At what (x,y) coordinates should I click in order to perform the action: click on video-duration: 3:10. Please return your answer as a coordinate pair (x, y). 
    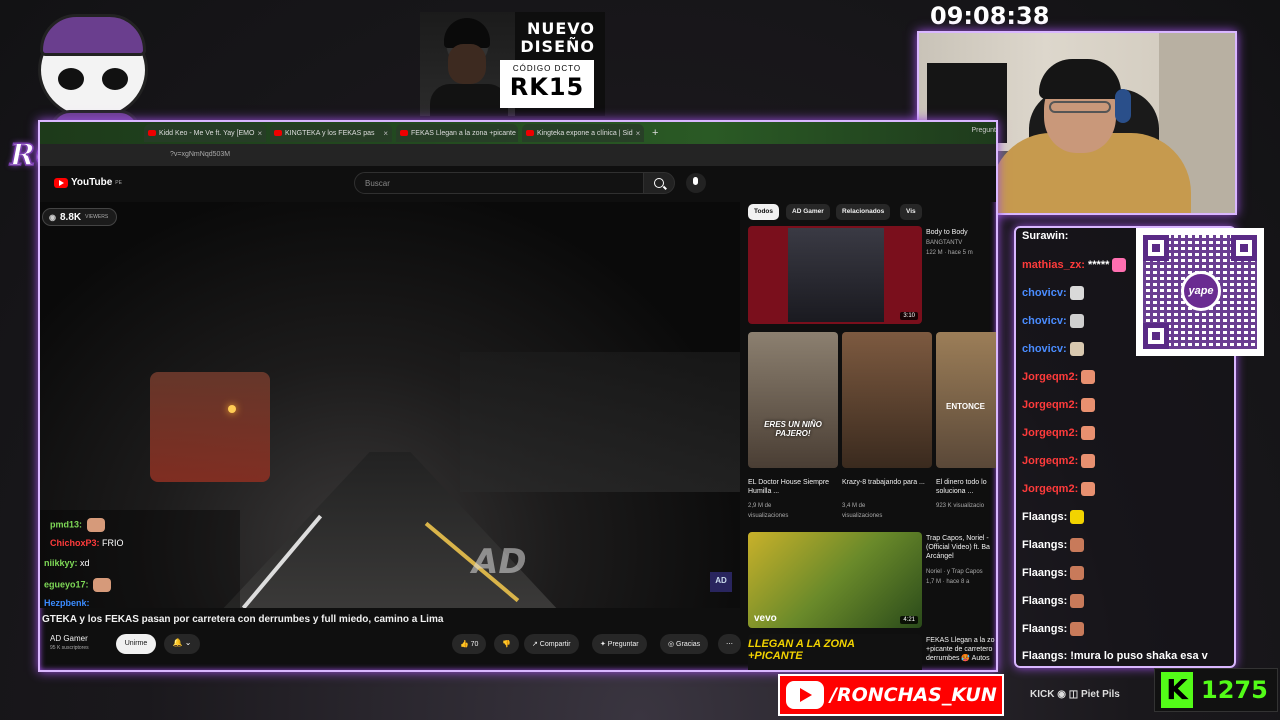
    Looking at the image, I should click on (909, 316).